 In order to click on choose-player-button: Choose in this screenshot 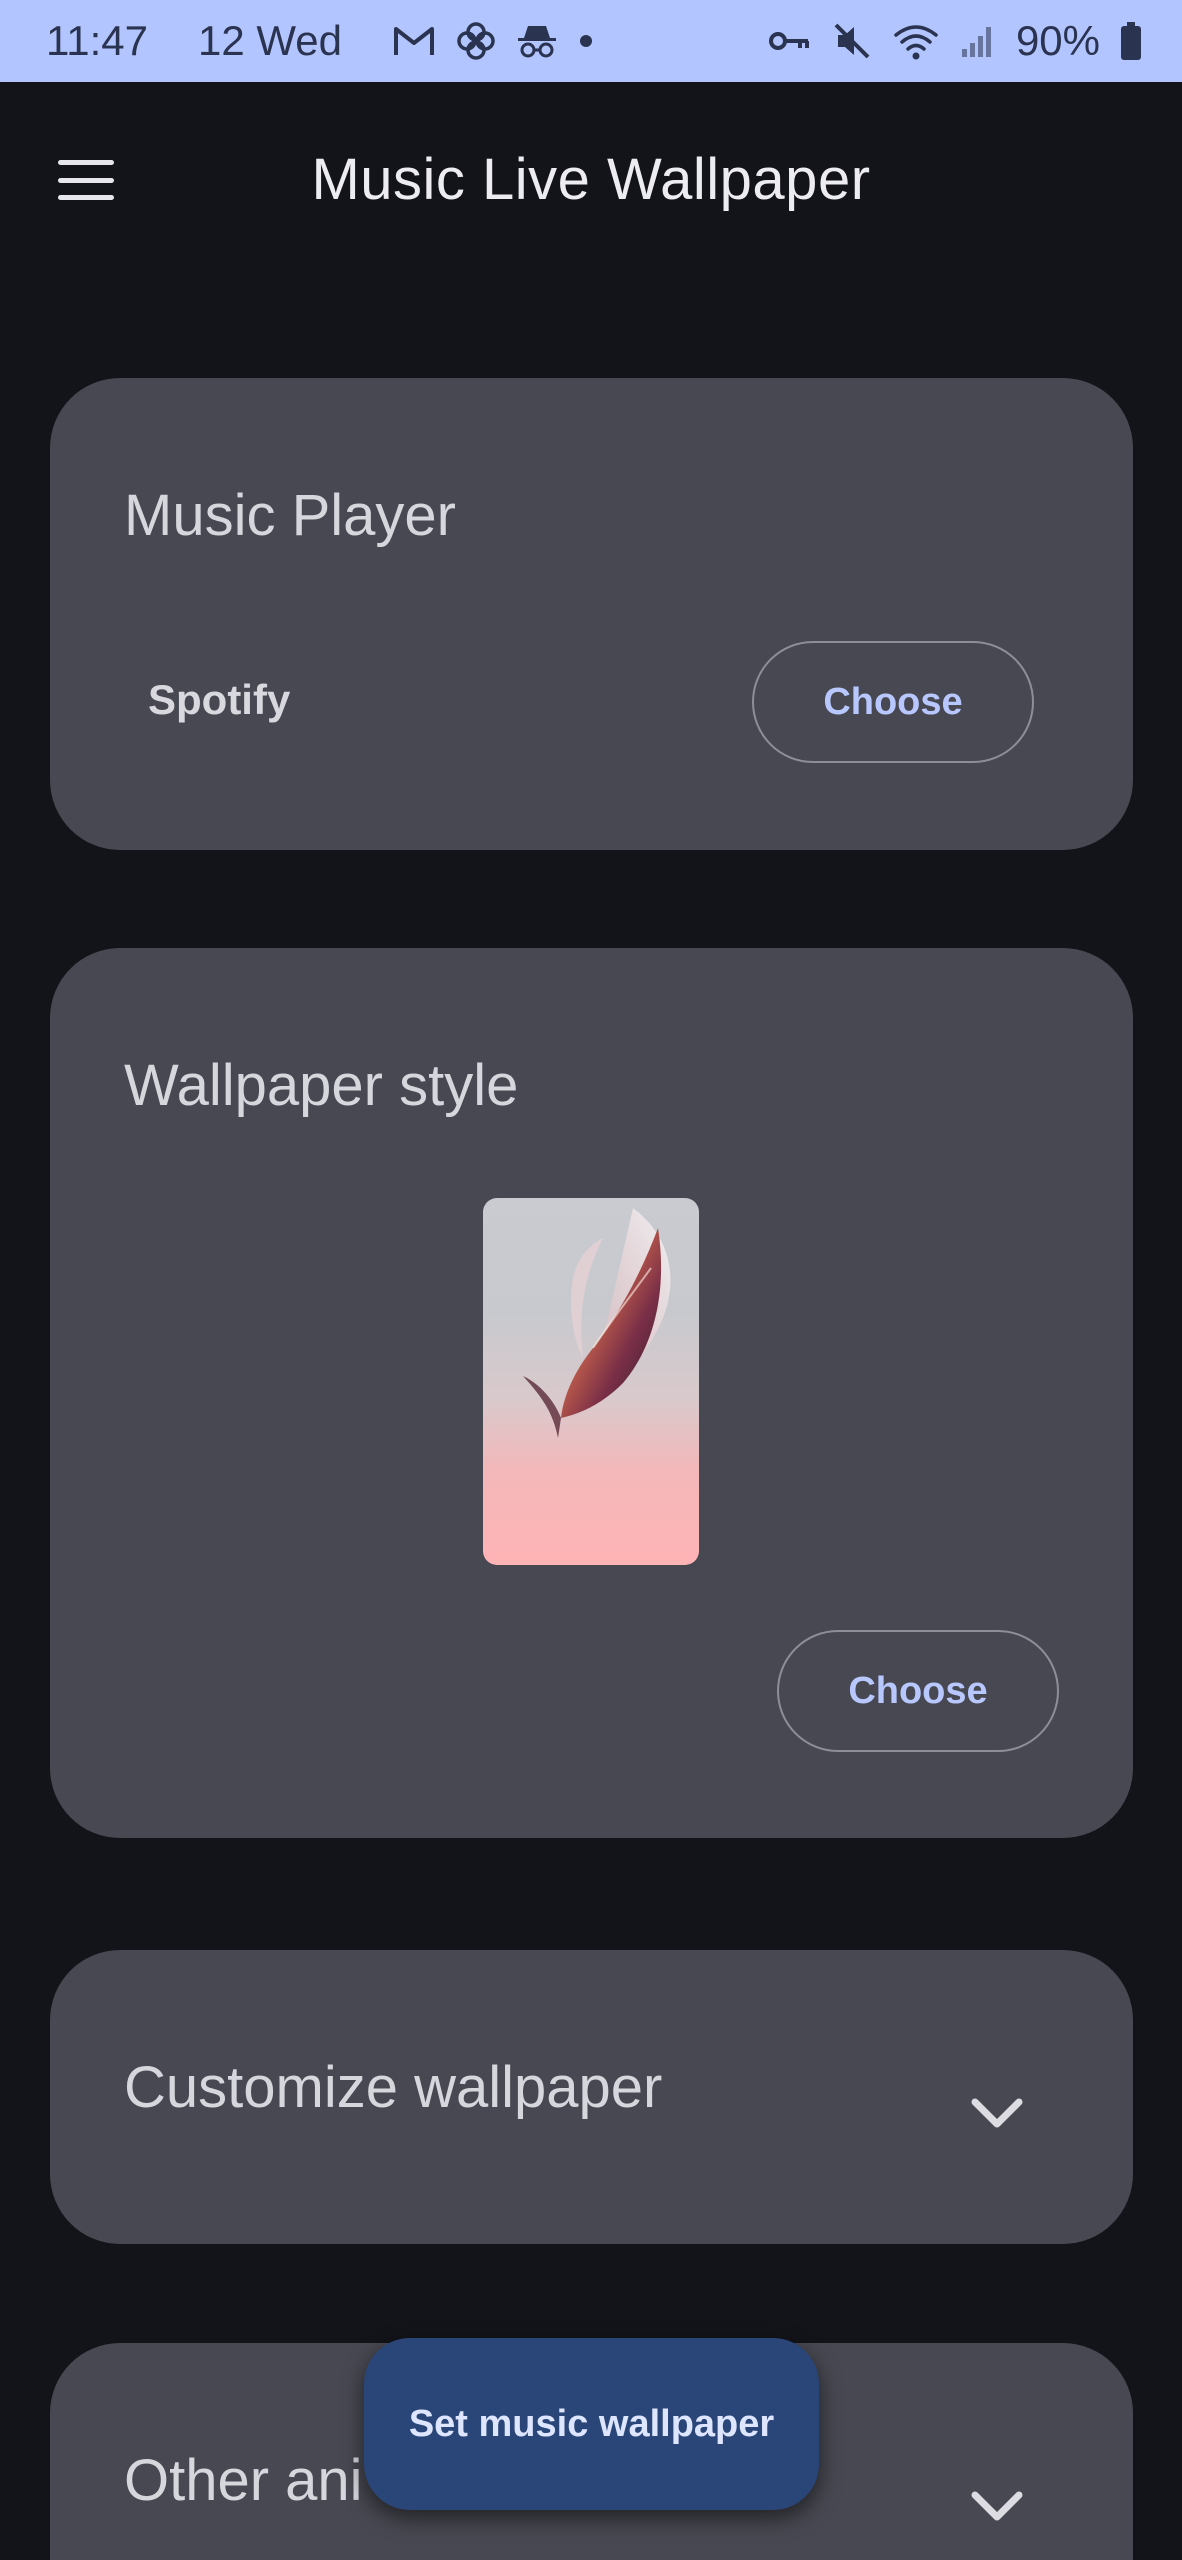, I will do `click(893, 702)`.